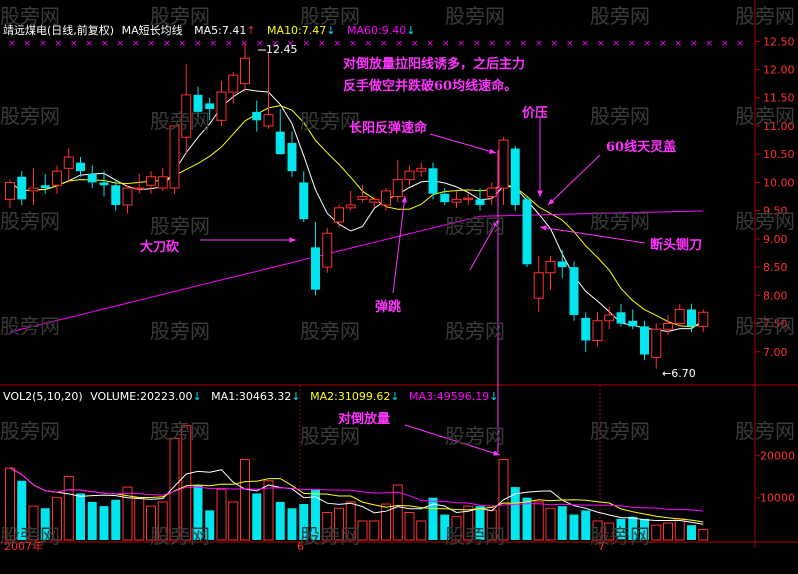 The width and height of the screenshot is (798, 574). Describe the element at coordinates (779, 154) in the screenshot. I see `price-tick-label: 10.50` at that location.